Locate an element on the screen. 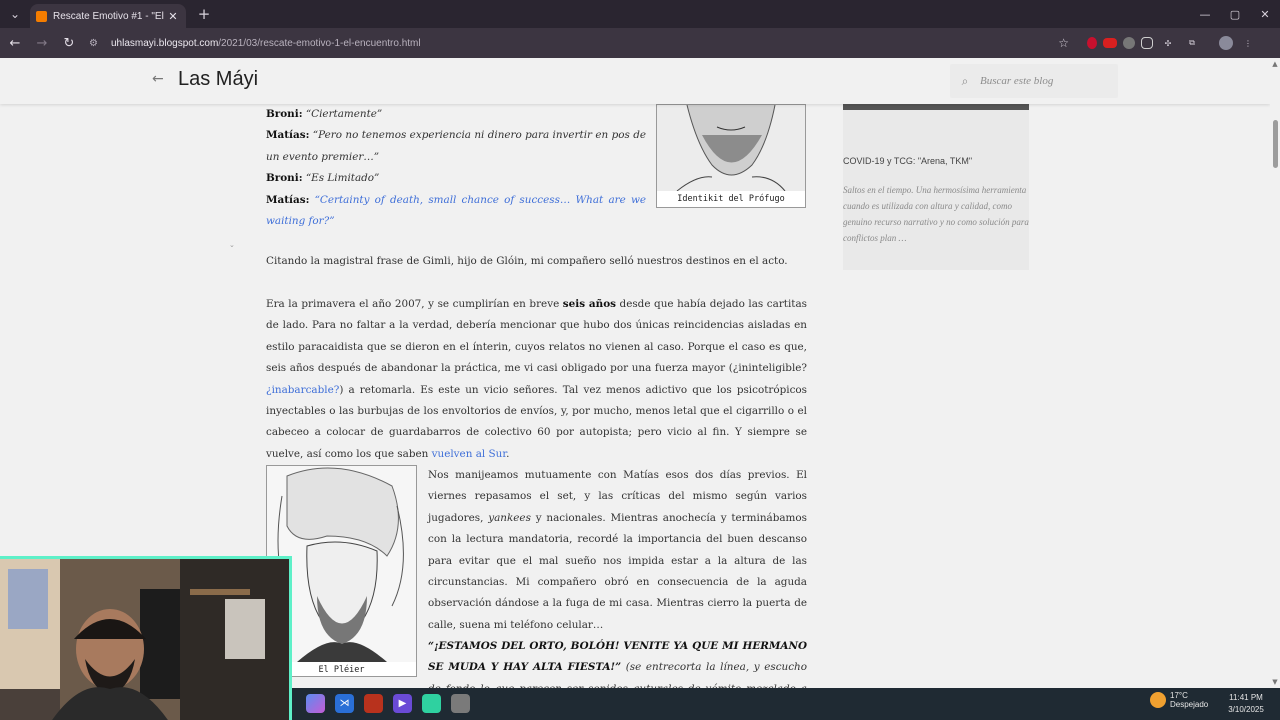  extension-gray-icon is located at coordinates (1129, 43).